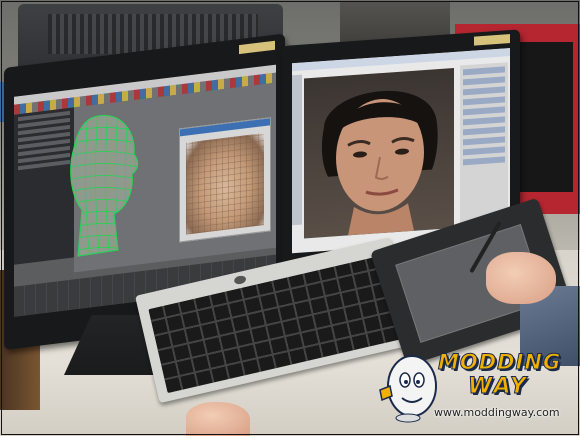  I want to click on logo-text-way: WAY, so click(498, 387).